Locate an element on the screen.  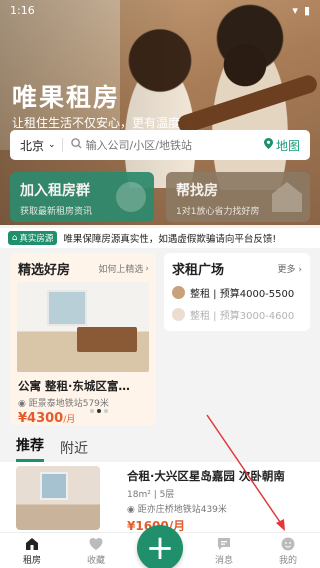
nav-favorites: 收藏 is located at coordinates (96, 550).